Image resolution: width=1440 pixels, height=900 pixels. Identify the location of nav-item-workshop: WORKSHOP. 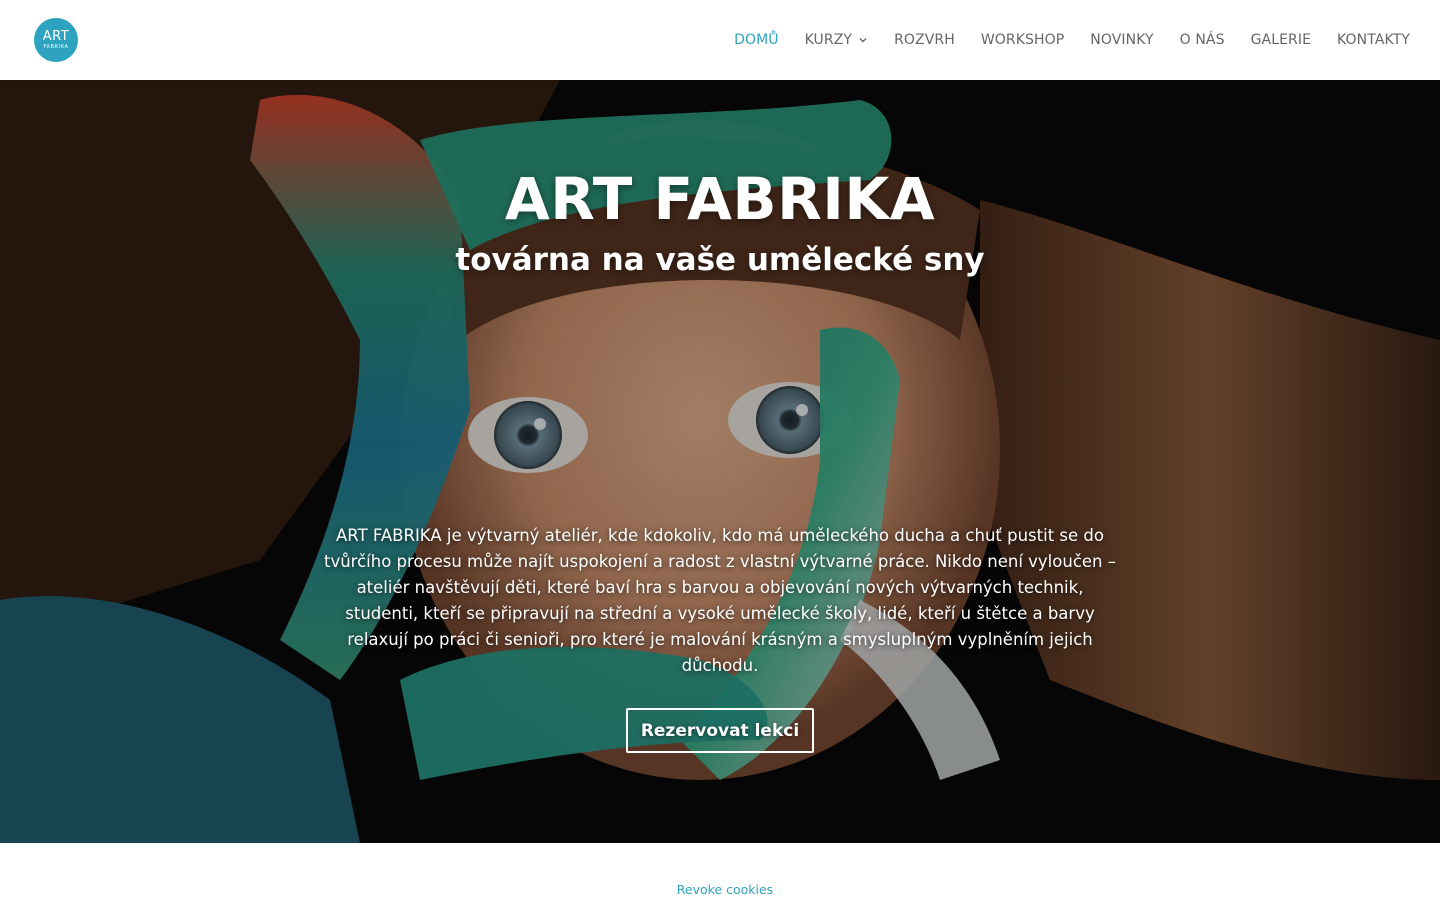
(1022, 40).